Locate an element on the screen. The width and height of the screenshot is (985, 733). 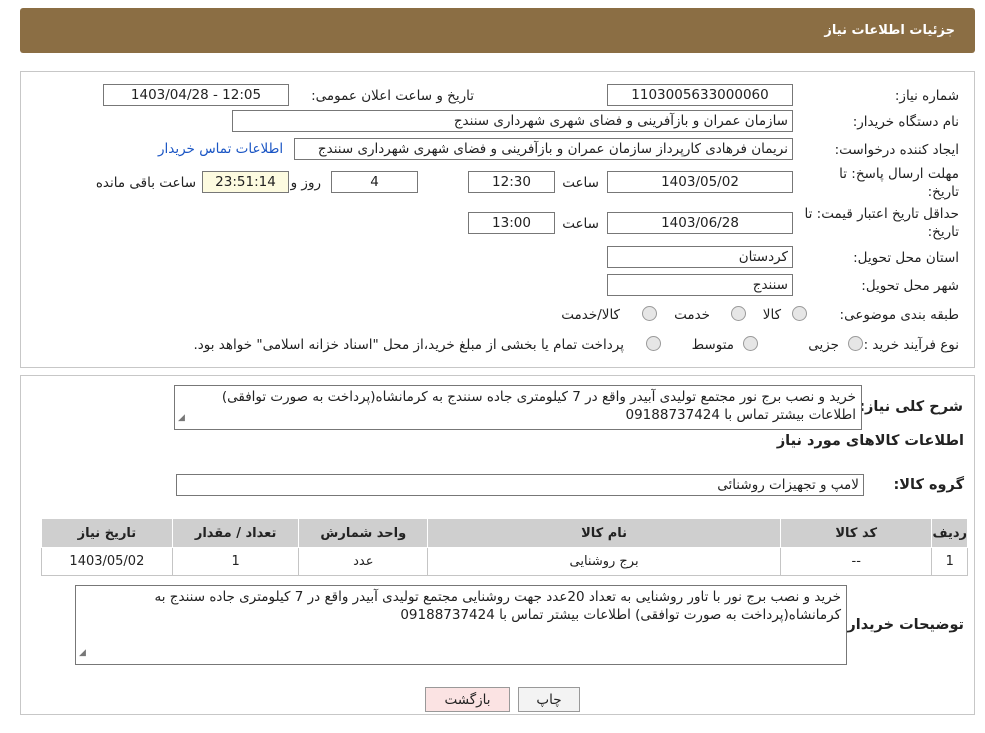
col-header-date: تاریخ نیاز is located at coordinates (107, 533).